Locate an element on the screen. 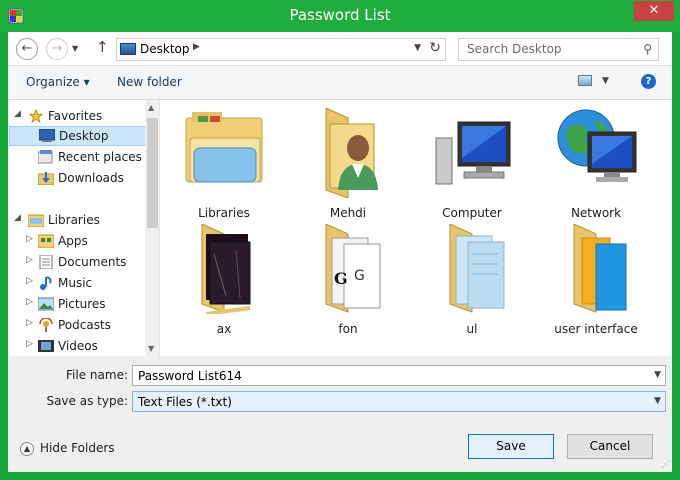  videos-icon is located at coordinates (46, 346).